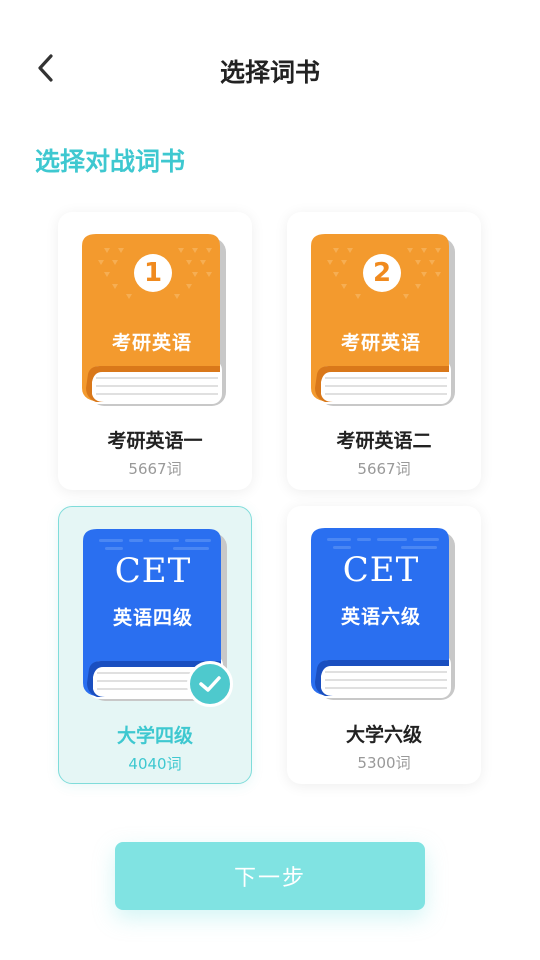 The height and width of the screenshot is (960, 540). I want to click on word-count: 4040词, so click(155, 764).